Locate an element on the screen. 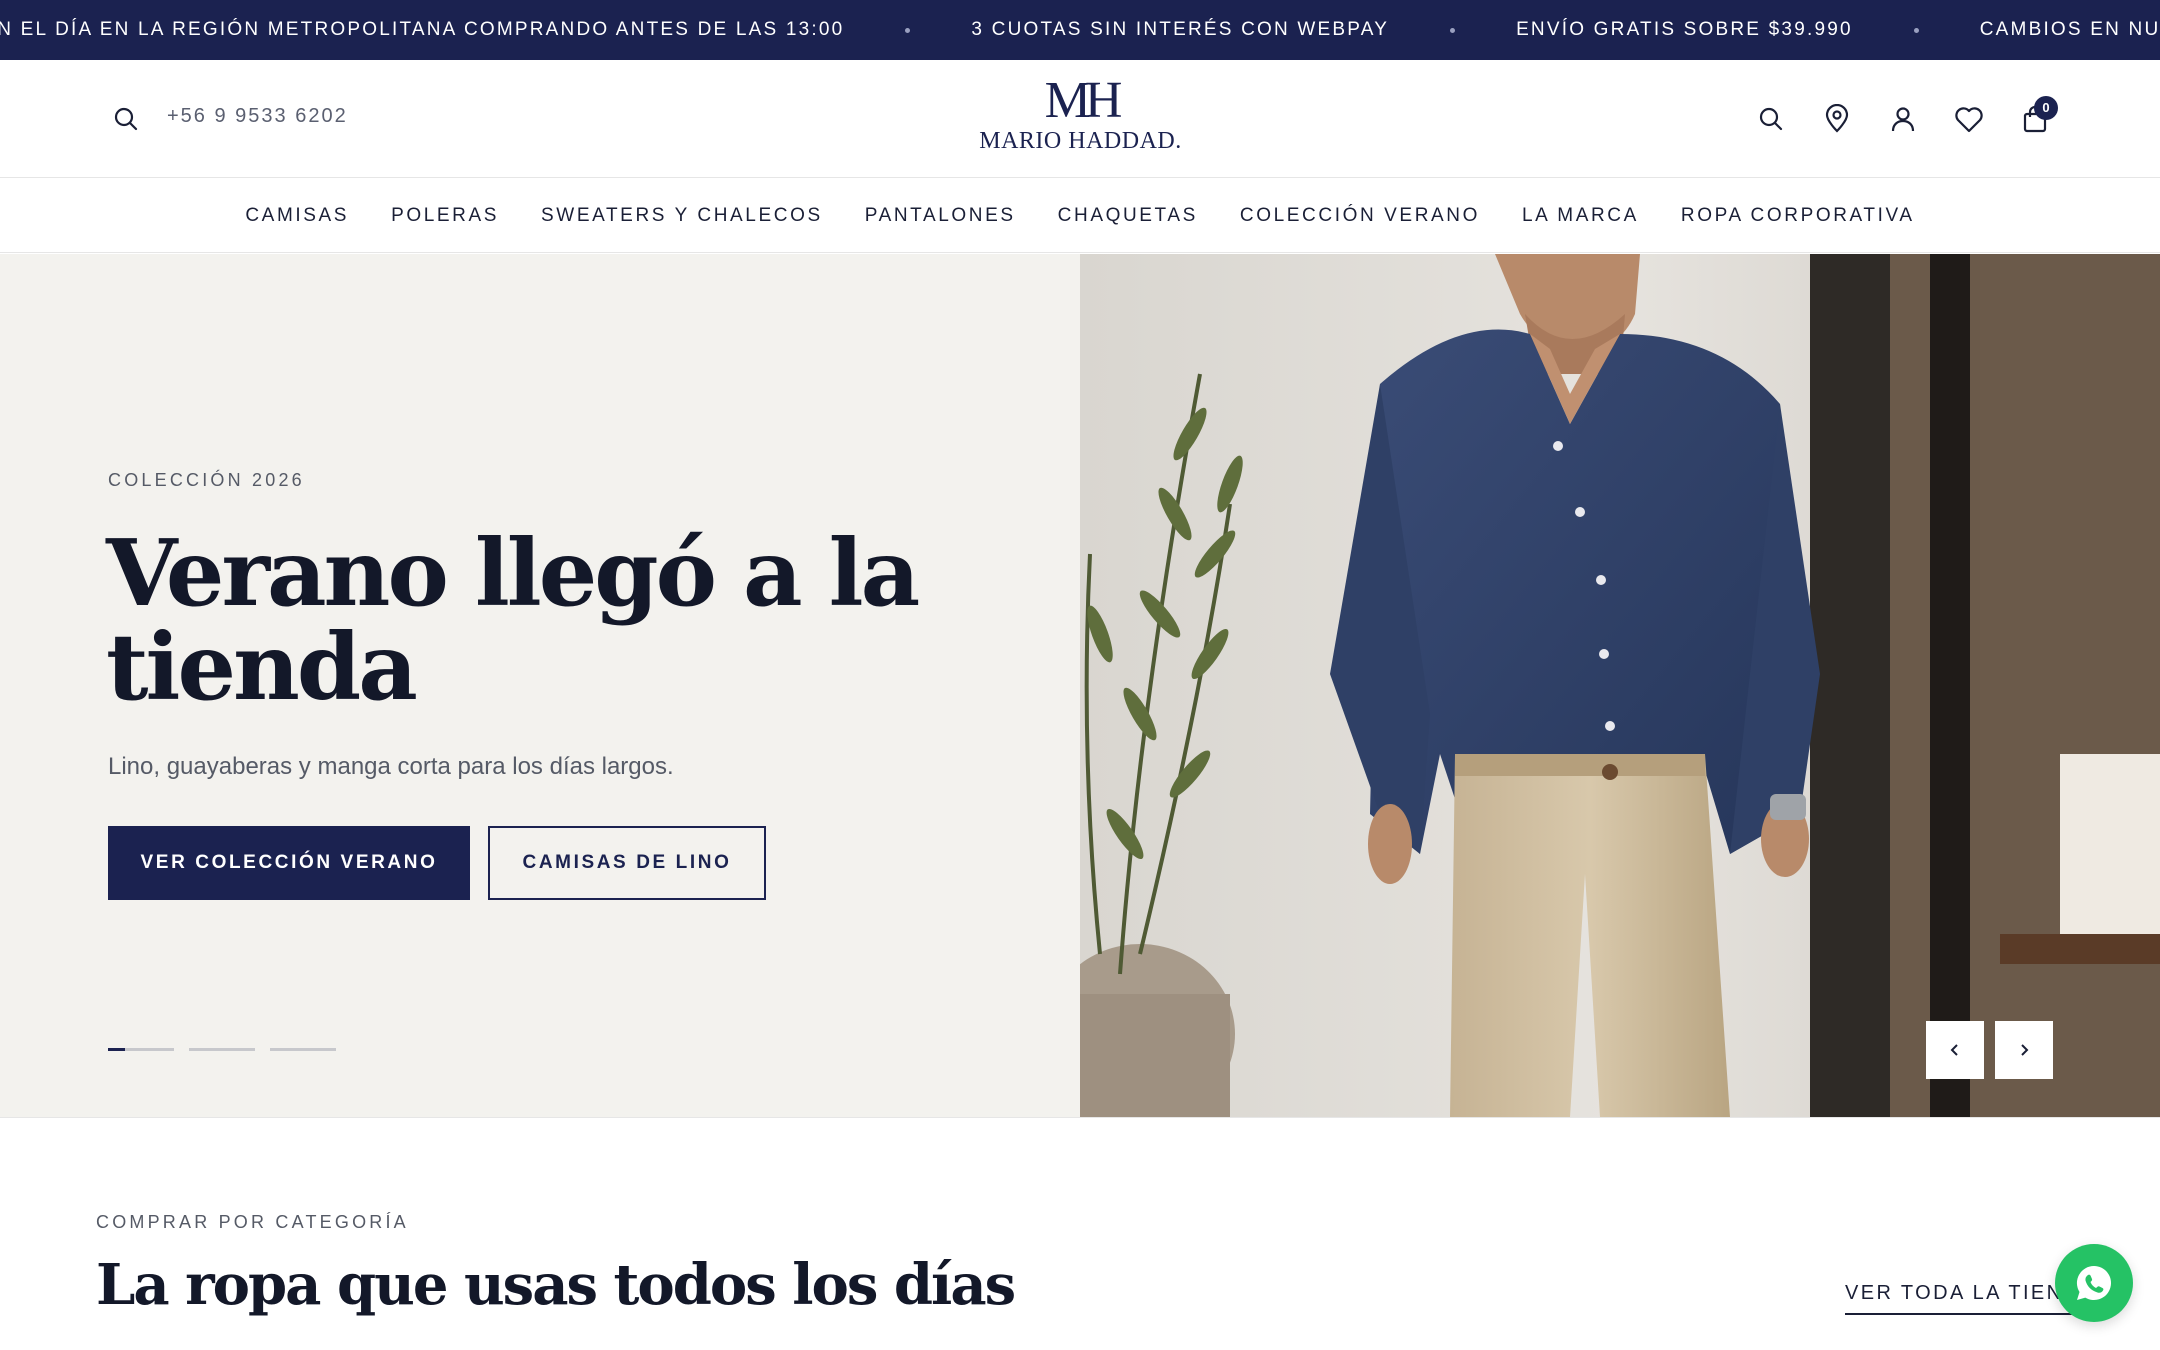  hero-title: Verano llegó a la tienda is located at coordinates (556, 620).